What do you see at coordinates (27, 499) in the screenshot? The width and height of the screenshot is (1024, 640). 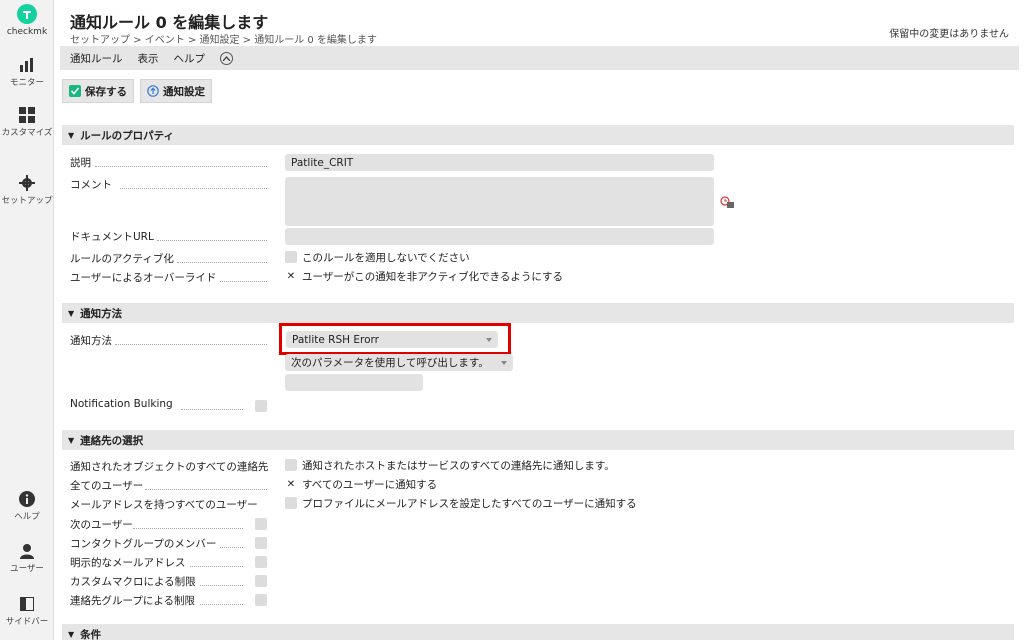 I see `info-icon` at bounding box center [27, 499].